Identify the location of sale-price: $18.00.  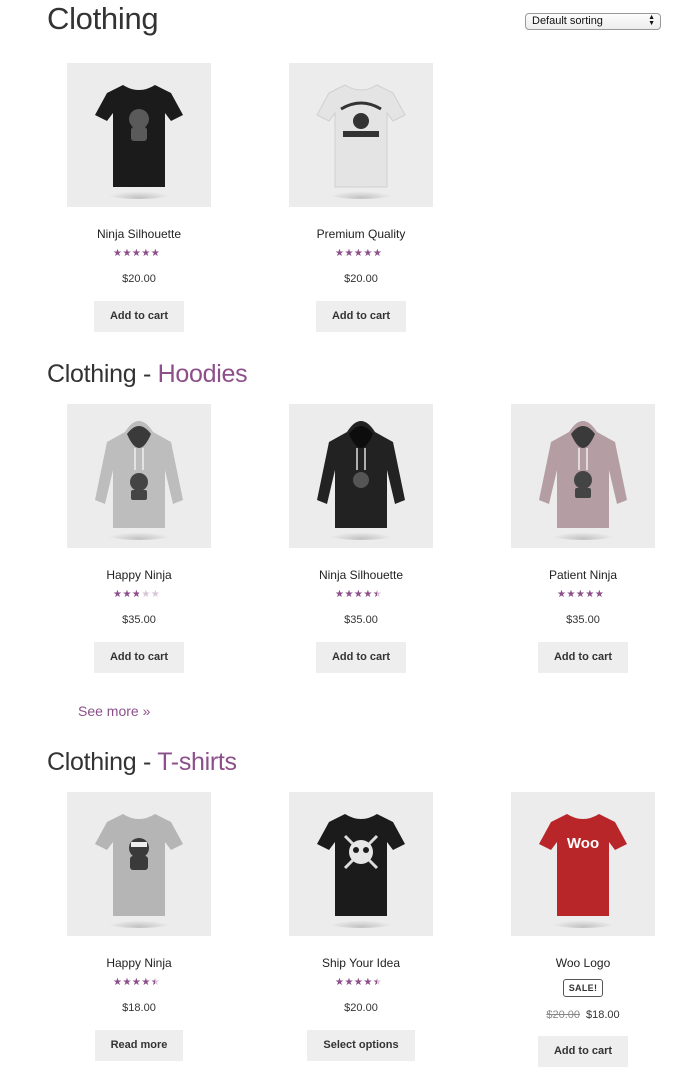
(603, 1015).